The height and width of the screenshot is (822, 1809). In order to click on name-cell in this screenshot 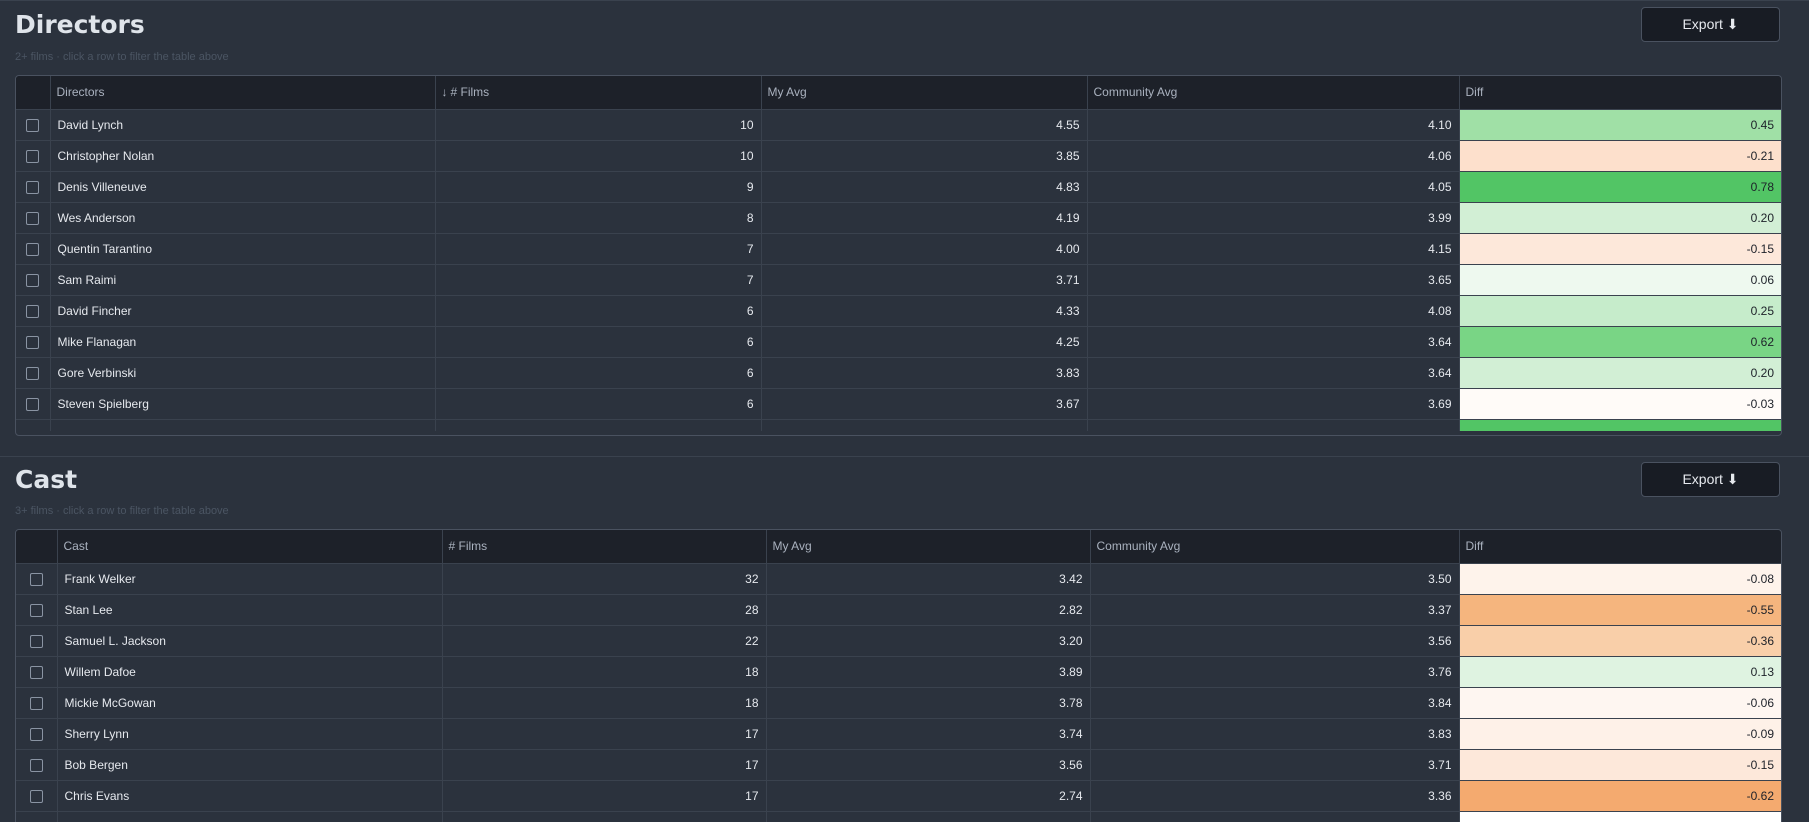, I will do `click(243, 424)`.